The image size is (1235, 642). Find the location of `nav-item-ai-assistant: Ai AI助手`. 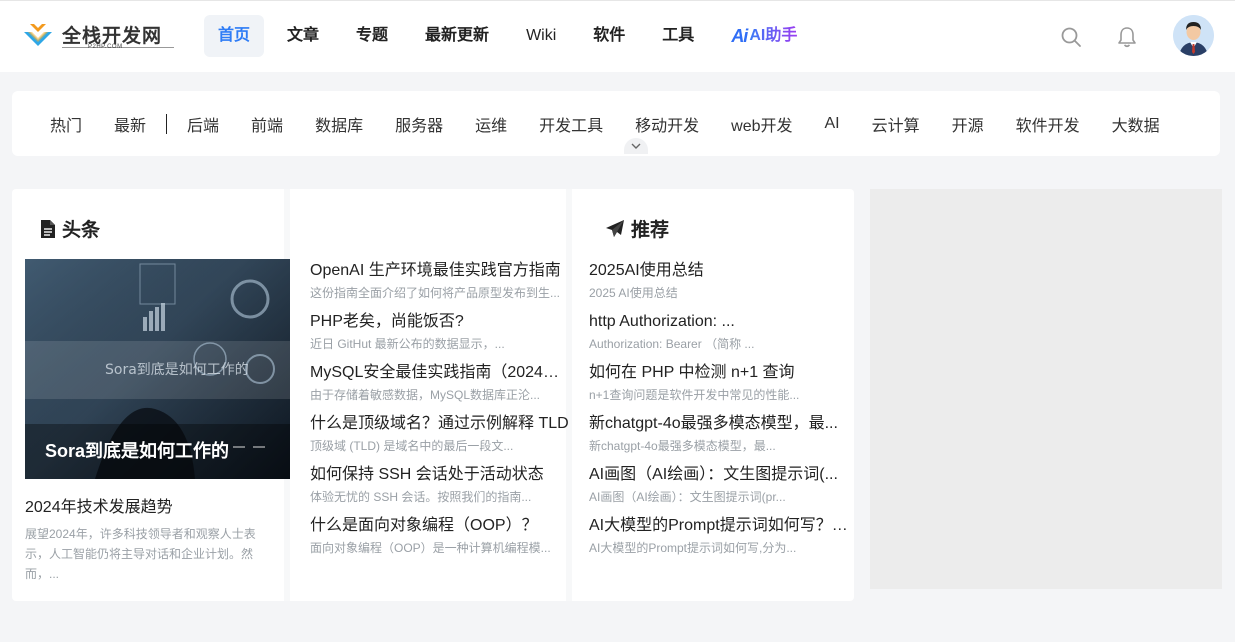

nav-item-ai-assistant: Ai AI助手 is located at coordinates (764, 36).